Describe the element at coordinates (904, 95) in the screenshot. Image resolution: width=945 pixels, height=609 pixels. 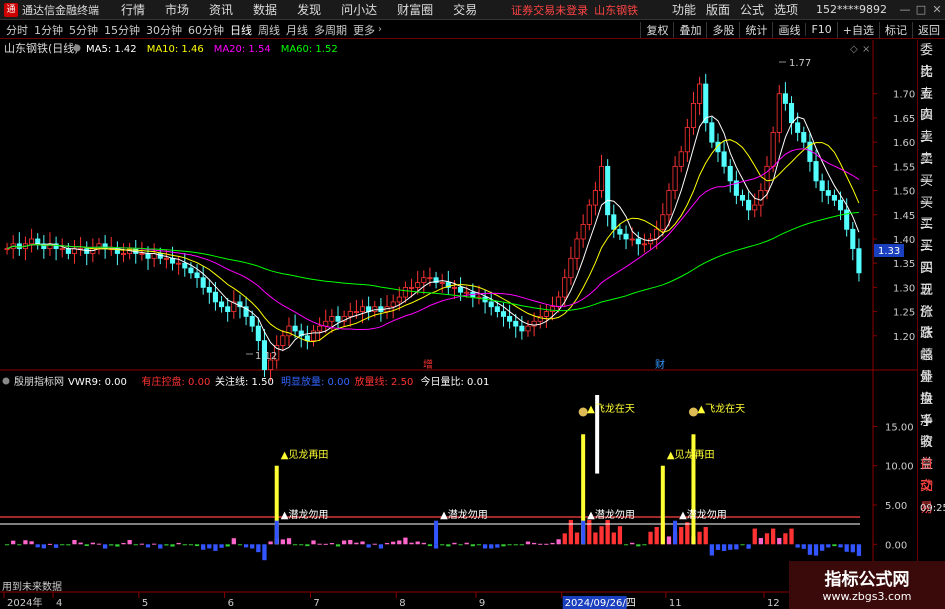
I see `price-tick: 1.70` at that location.